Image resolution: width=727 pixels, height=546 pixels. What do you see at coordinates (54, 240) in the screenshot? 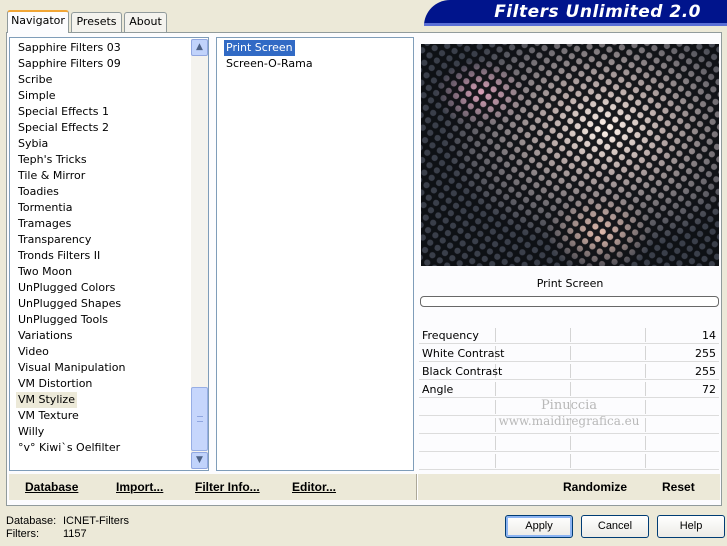
I see `category-item: Transparency` at bounding box center [54, 240].